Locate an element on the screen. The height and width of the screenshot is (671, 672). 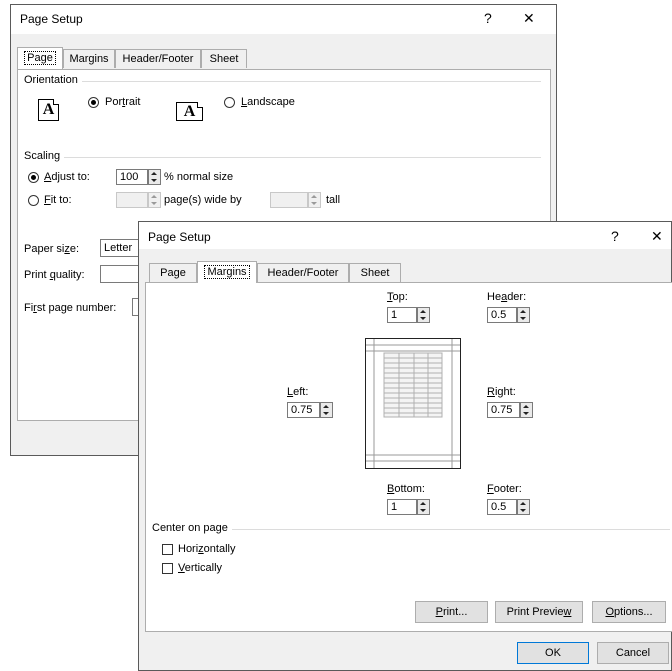
top-label: Top: is located at coordinates (397, 297).